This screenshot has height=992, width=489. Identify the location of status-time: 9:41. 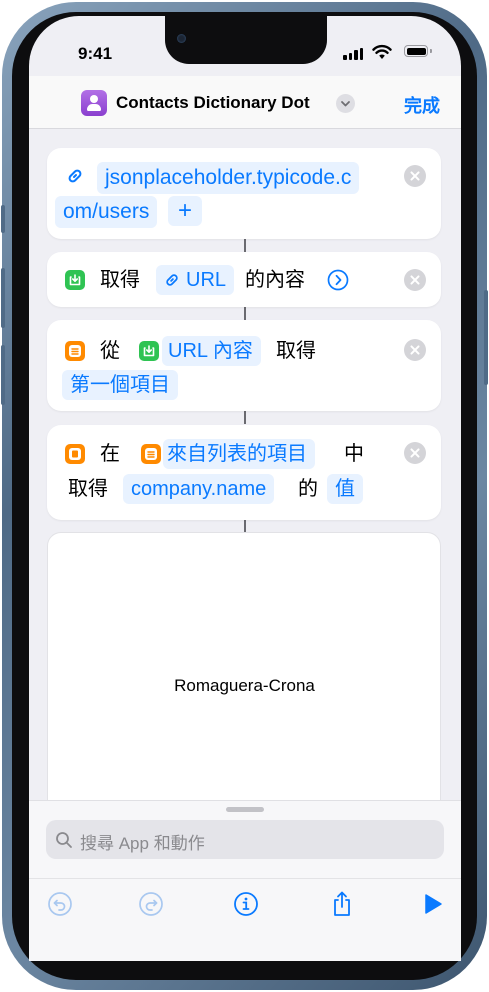
(95, 53).